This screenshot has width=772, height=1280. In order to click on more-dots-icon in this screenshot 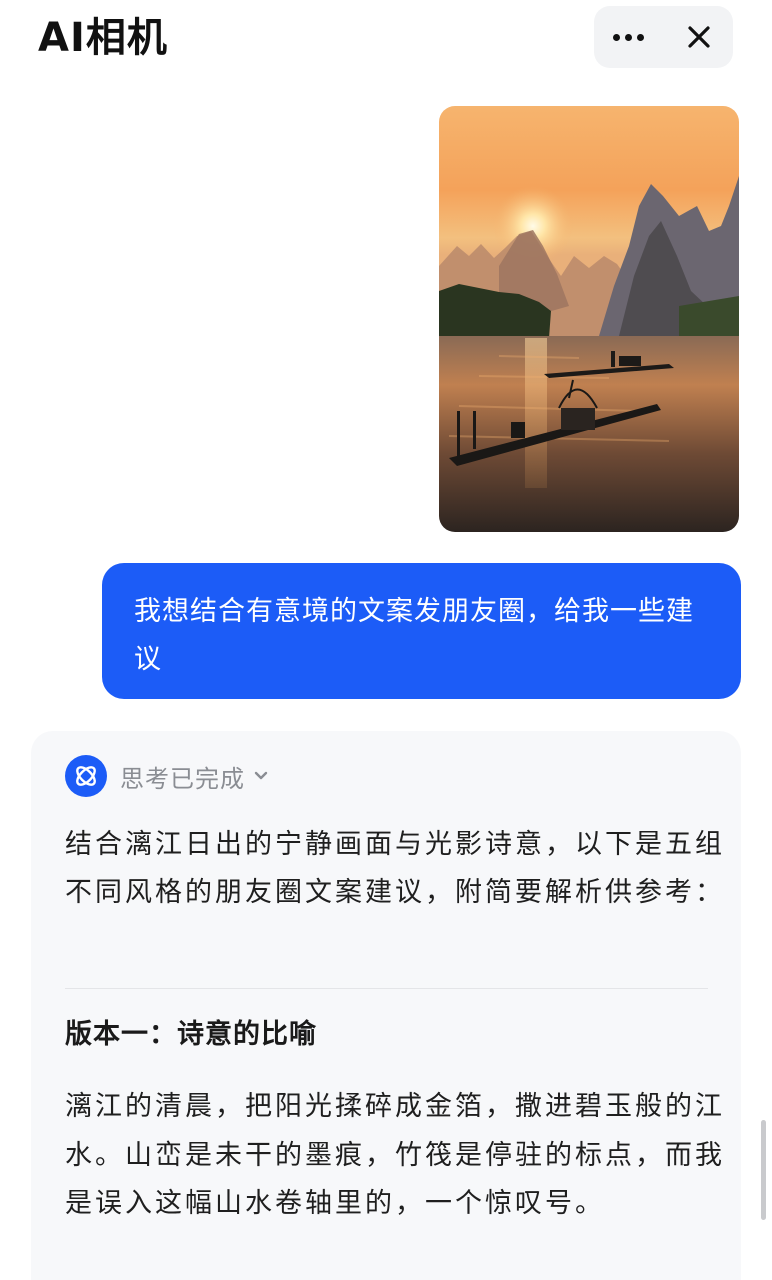, I will do `click(628, 37)`.